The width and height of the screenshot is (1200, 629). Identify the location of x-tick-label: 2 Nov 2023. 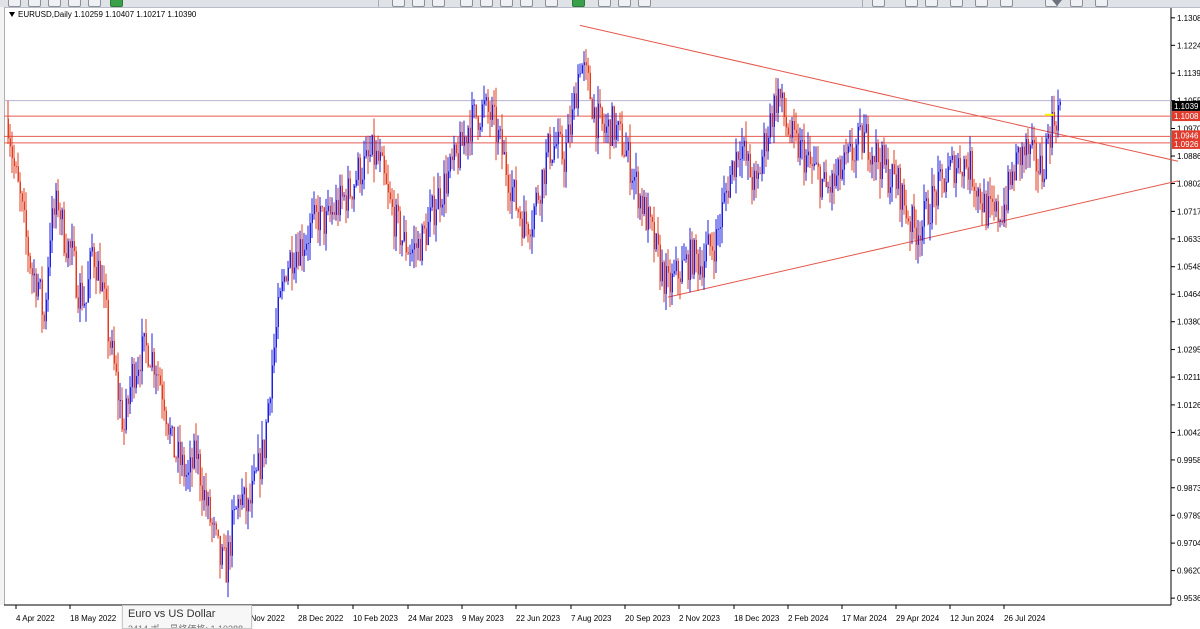
(699, 618).